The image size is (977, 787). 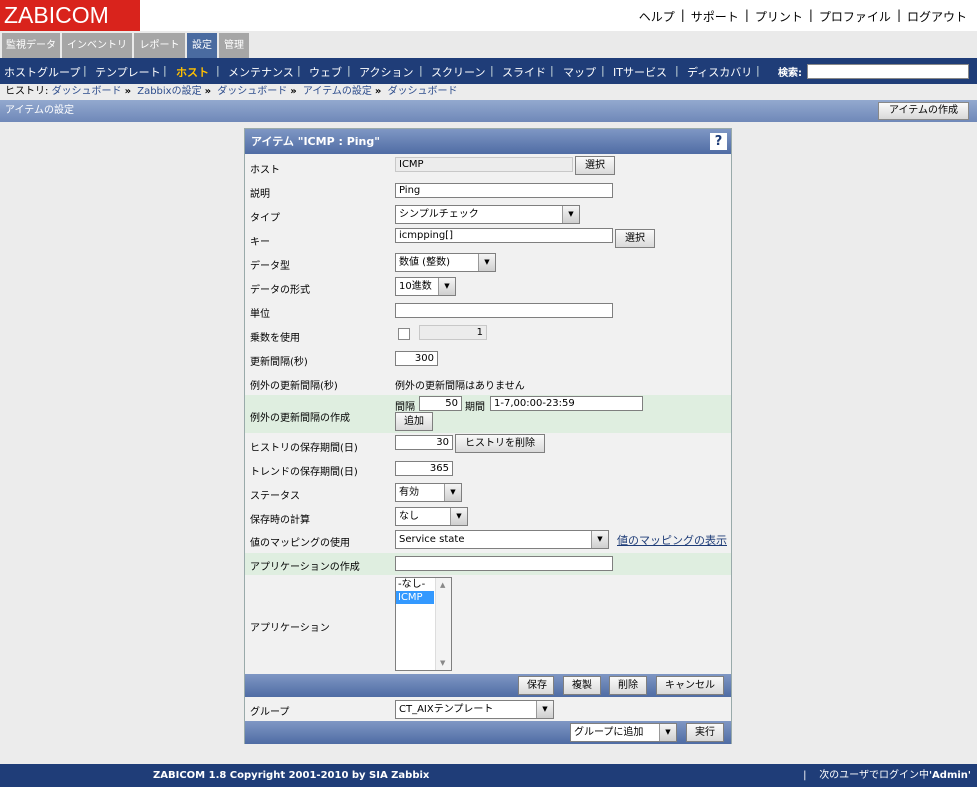 What do you see at coordinates (524, 72) in the screenshot?
I see `submenu-slides: スライド` at bounding box center [524, 72].